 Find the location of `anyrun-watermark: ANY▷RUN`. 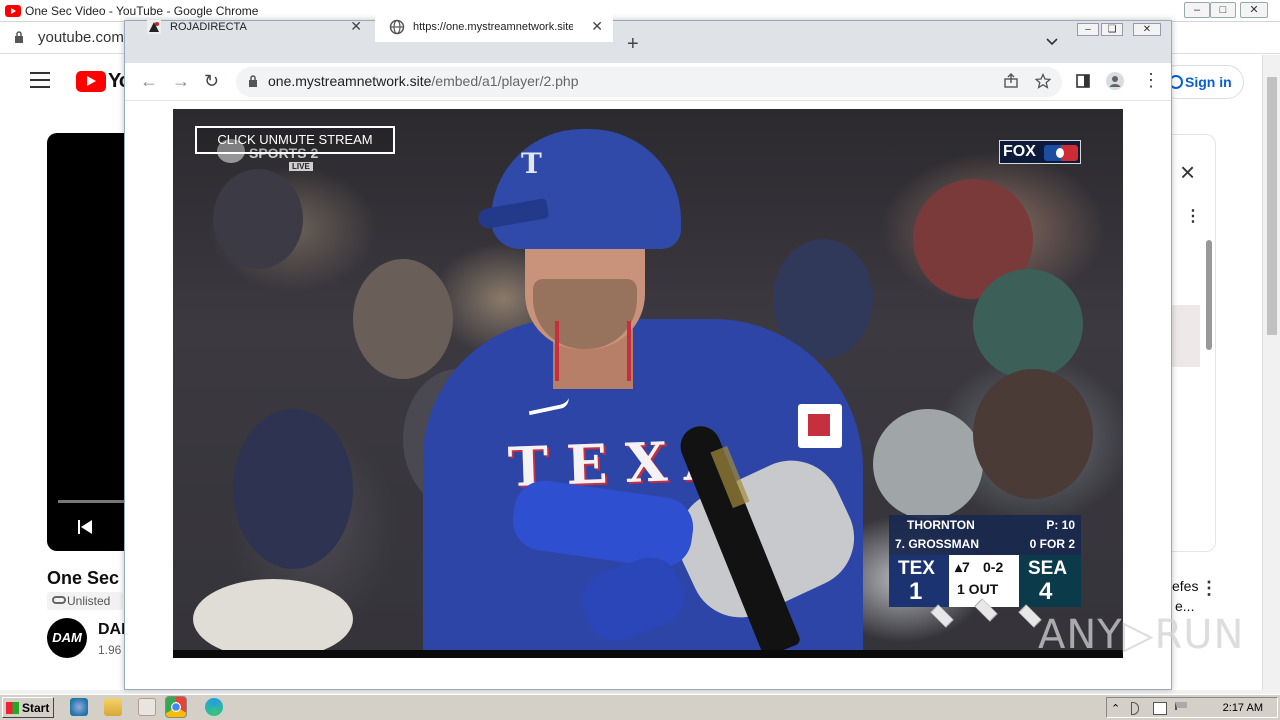

anyrun-watermark: ANY▷RUN is located at coordinates (1141, 635).